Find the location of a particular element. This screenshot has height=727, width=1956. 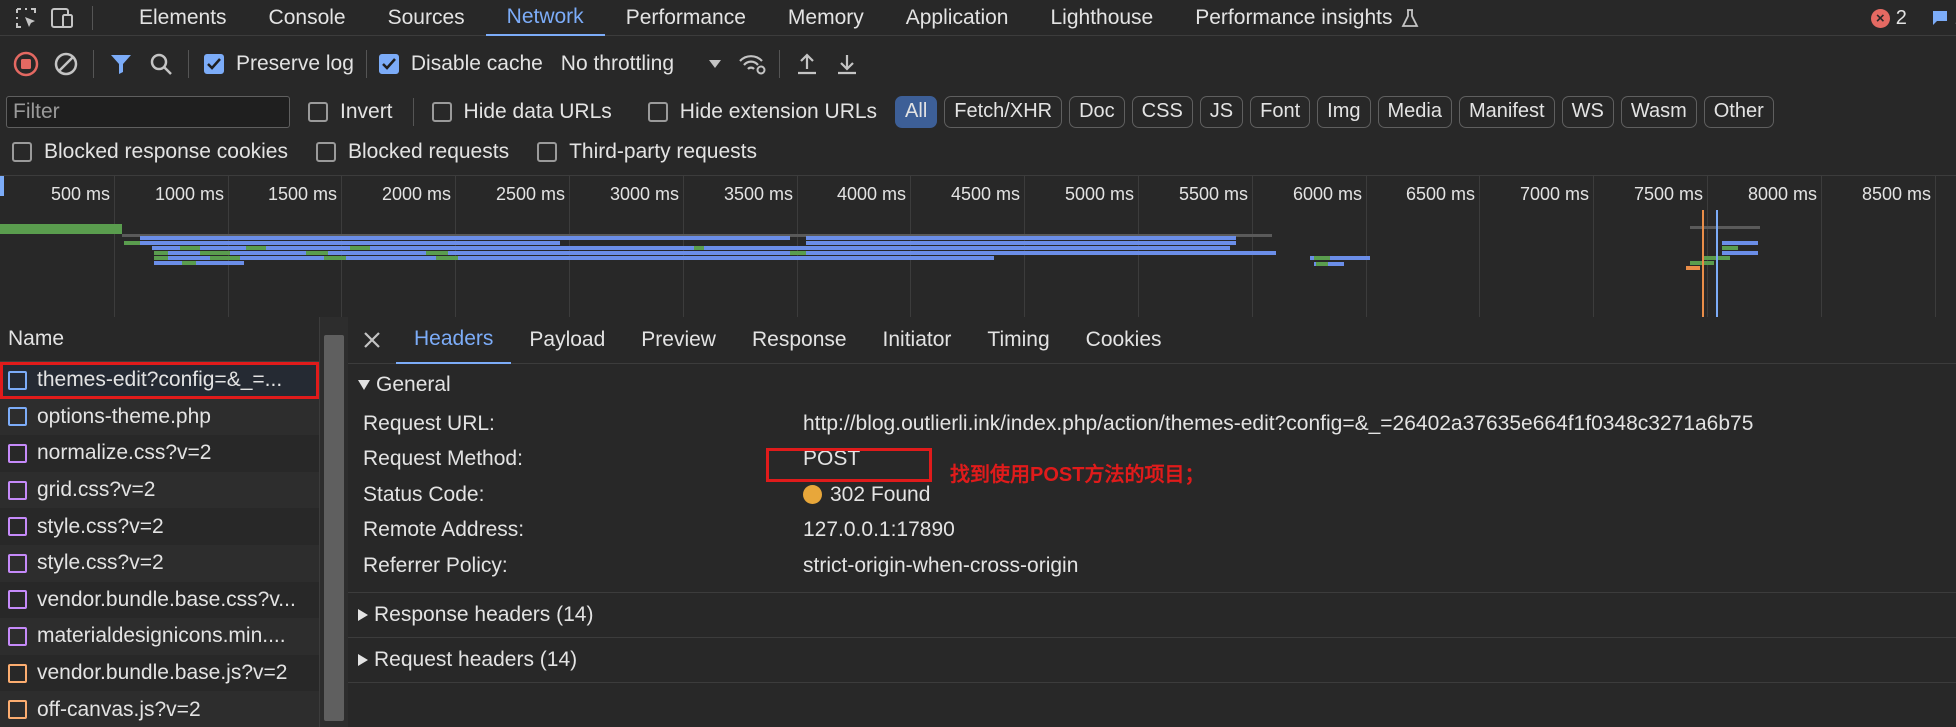

tab-initiator: Initiator is located at coordinates (917, 340).